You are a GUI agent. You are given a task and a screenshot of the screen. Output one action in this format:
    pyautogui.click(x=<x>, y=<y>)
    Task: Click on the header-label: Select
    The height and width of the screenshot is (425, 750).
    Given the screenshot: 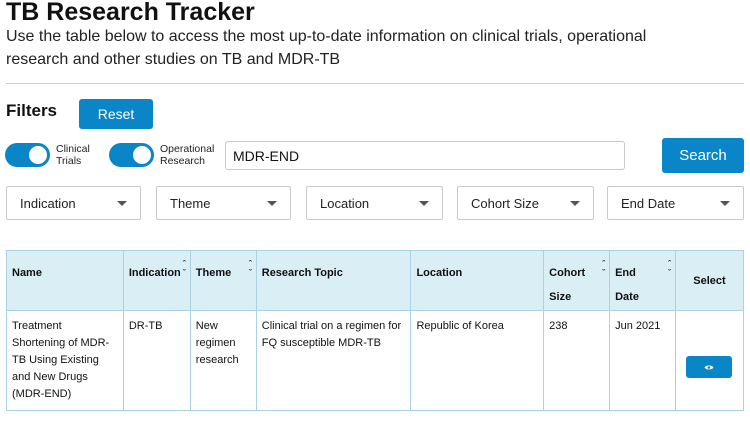 What is the action you would take?
    pyautogui.click(x=709, y=281)
    